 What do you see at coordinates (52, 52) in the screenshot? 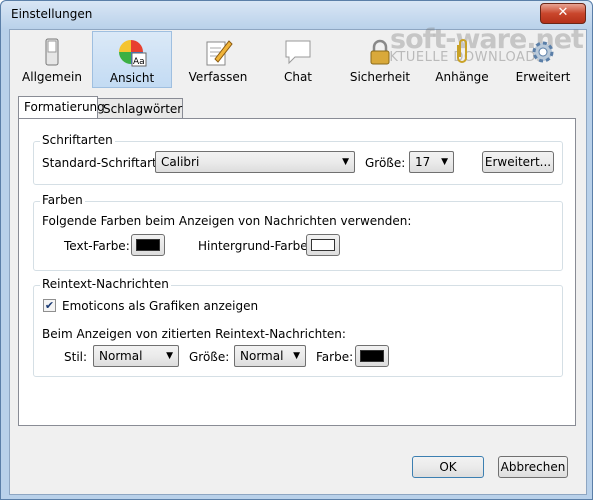
I see `switch-icon` at bounding box center [52, 52].